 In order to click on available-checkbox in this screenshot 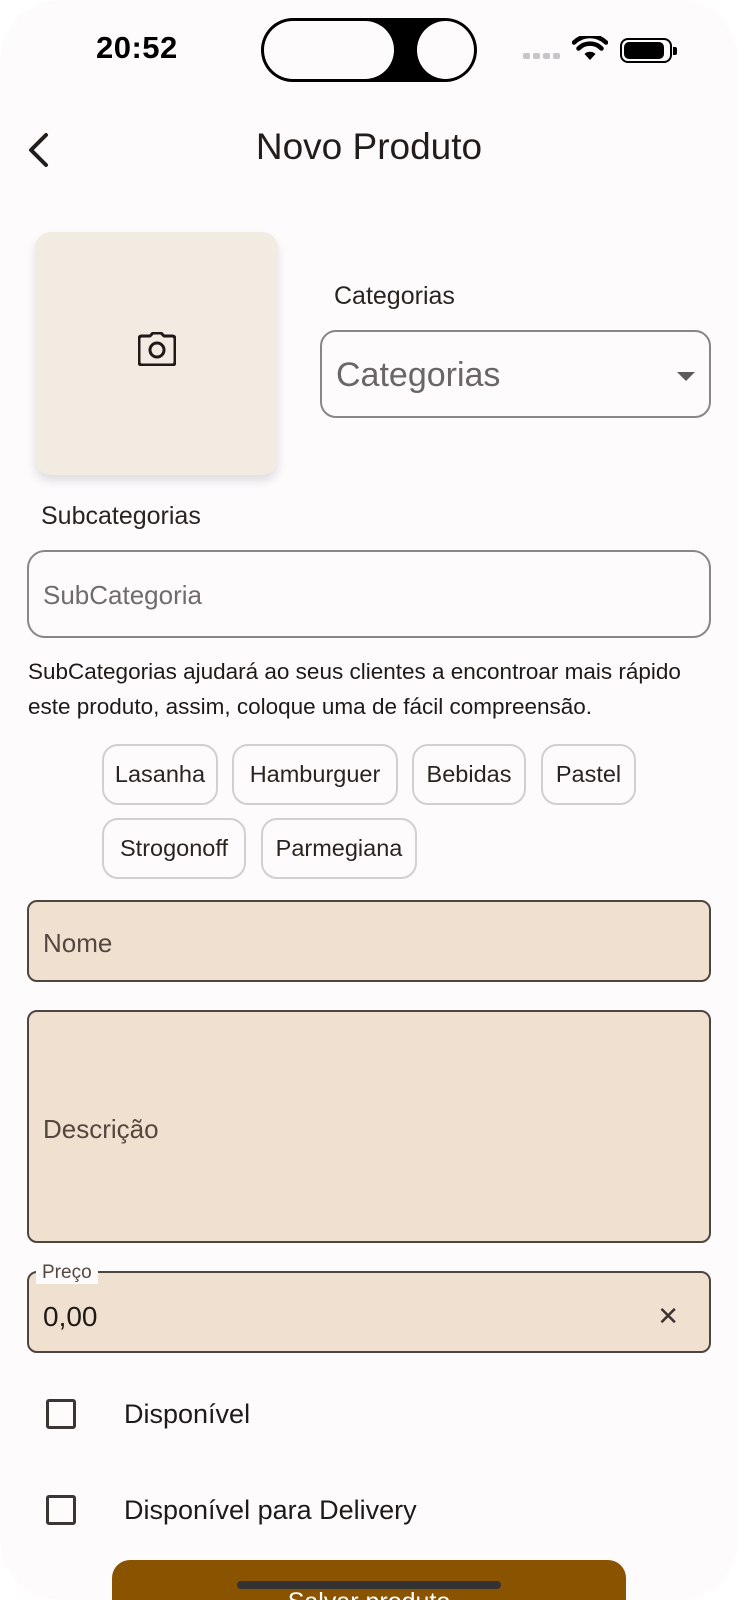, I will do `click(61, 1414)`.